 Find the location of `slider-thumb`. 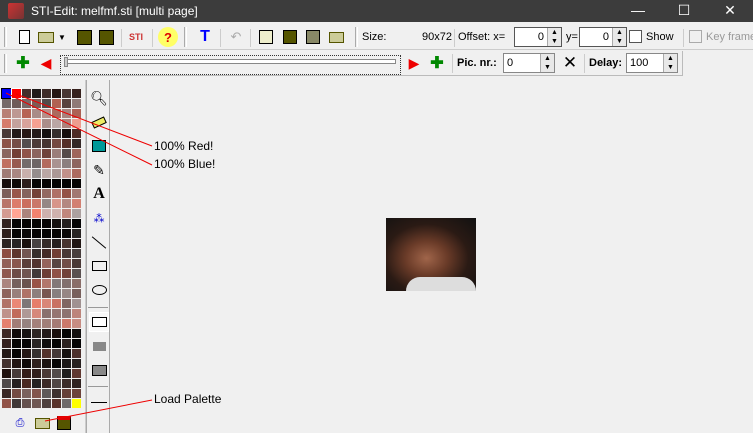

slider-thumb is located at coordinates (66, 62).